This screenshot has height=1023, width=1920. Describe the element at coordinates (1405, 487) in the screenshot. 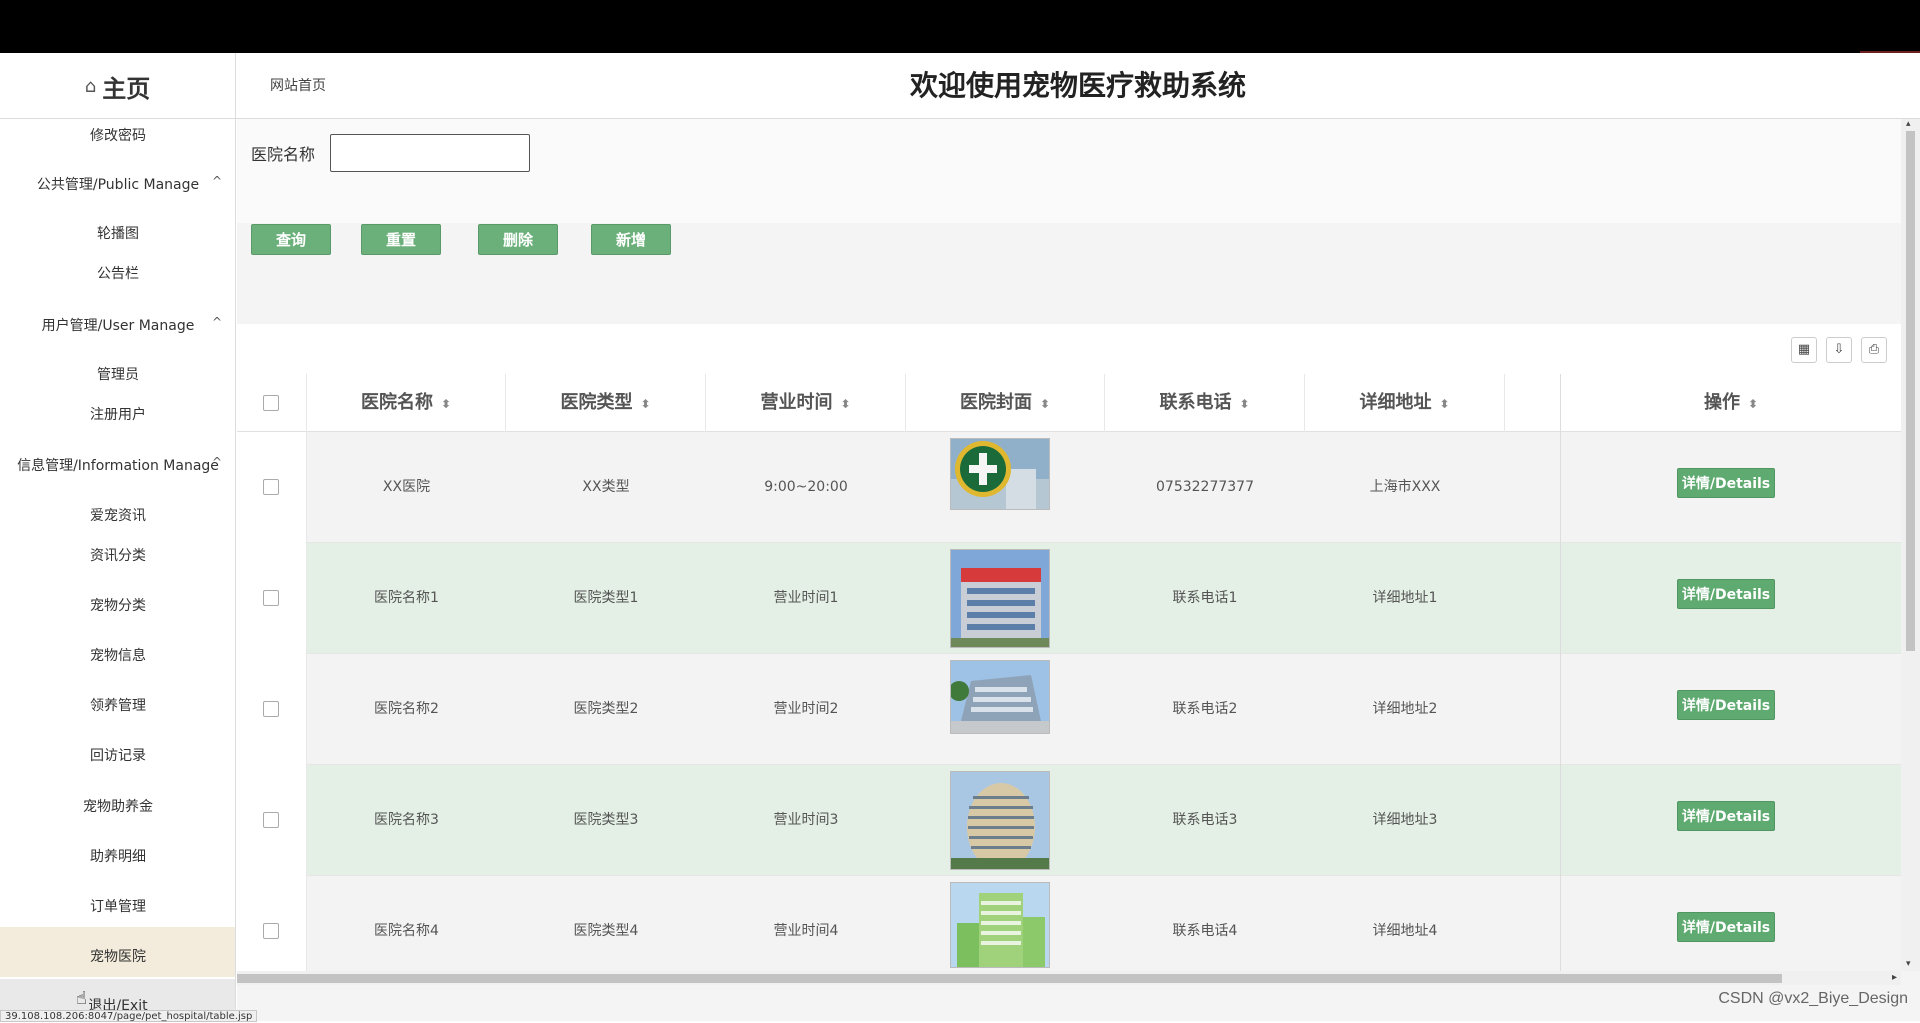

I see `cell-address: 上海市XXX` at that location.